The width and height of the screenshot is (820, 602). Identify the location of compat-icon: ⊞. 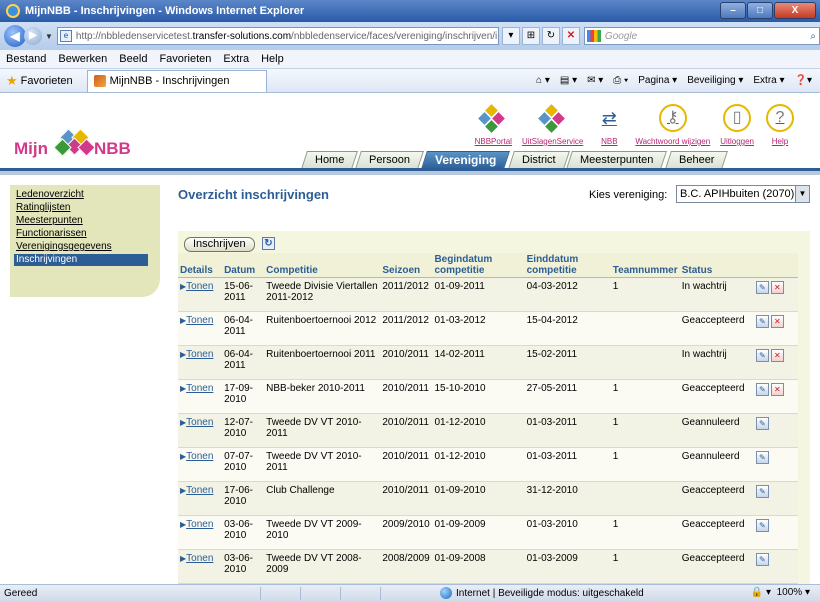
(530, 36).